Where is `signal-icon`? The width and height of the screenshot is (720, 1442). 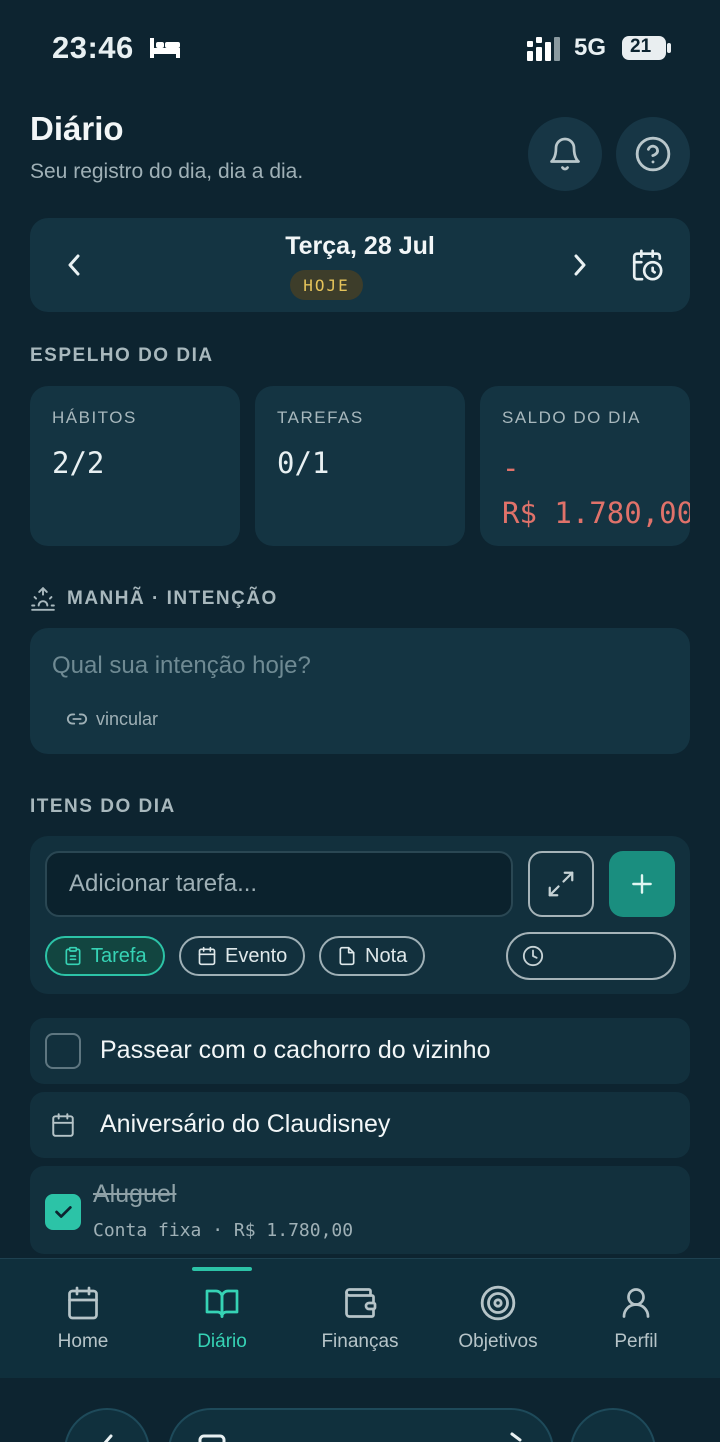 signal-icon is located at coordinates (545, 51).